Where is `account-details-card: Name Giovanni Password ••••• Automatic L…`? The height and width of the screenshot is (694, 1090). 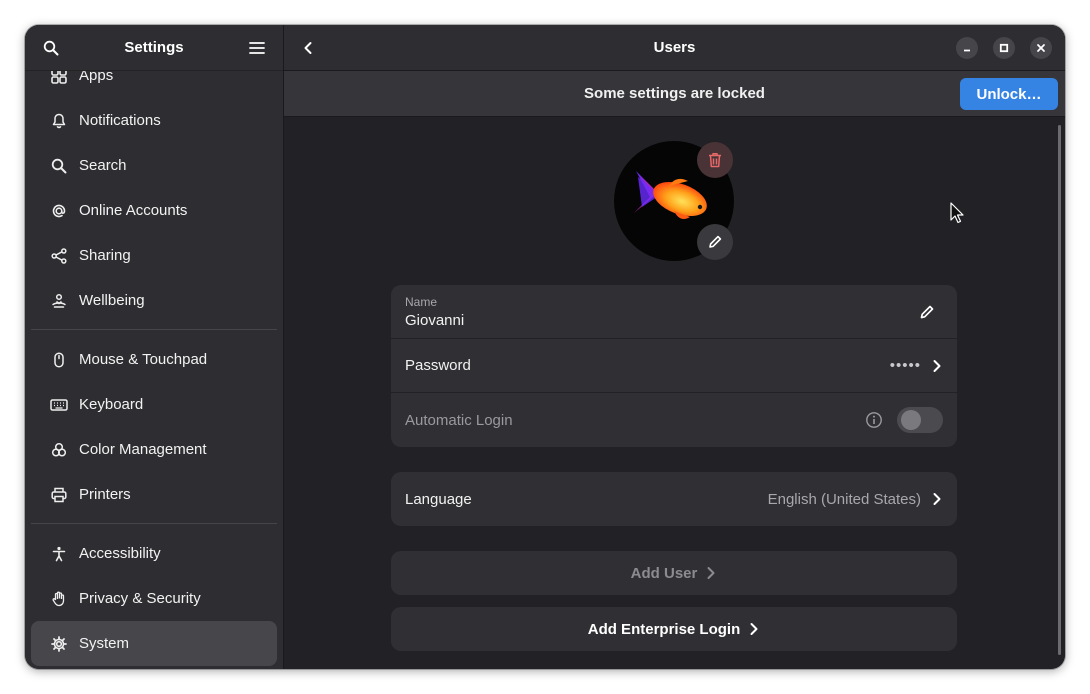 account-details-card: Name Giovanni Password ••••• Automatic L… is located at coordinates (674, 366).